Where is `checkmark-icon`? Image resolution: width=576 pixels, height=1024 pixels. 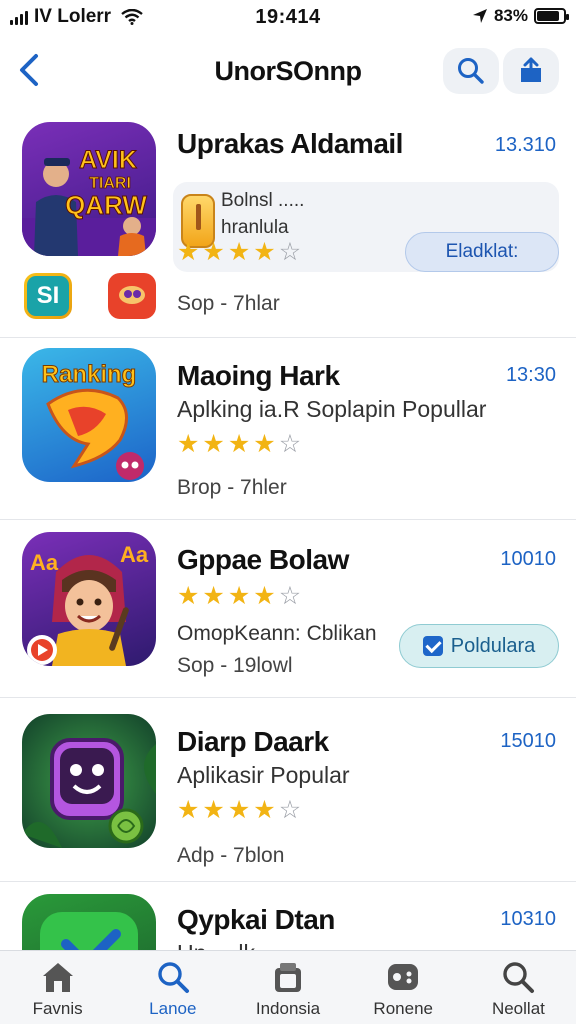
checkmark-icon is located at coordinates (432, 646).